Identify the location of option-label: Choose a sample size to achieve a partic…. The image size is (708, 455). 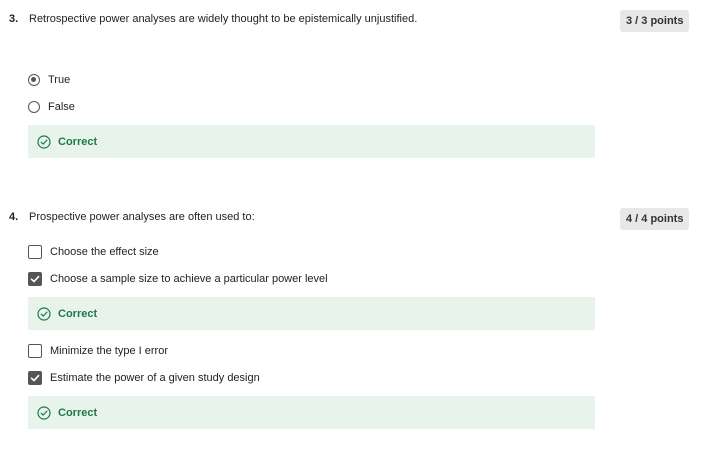
(189, 279).